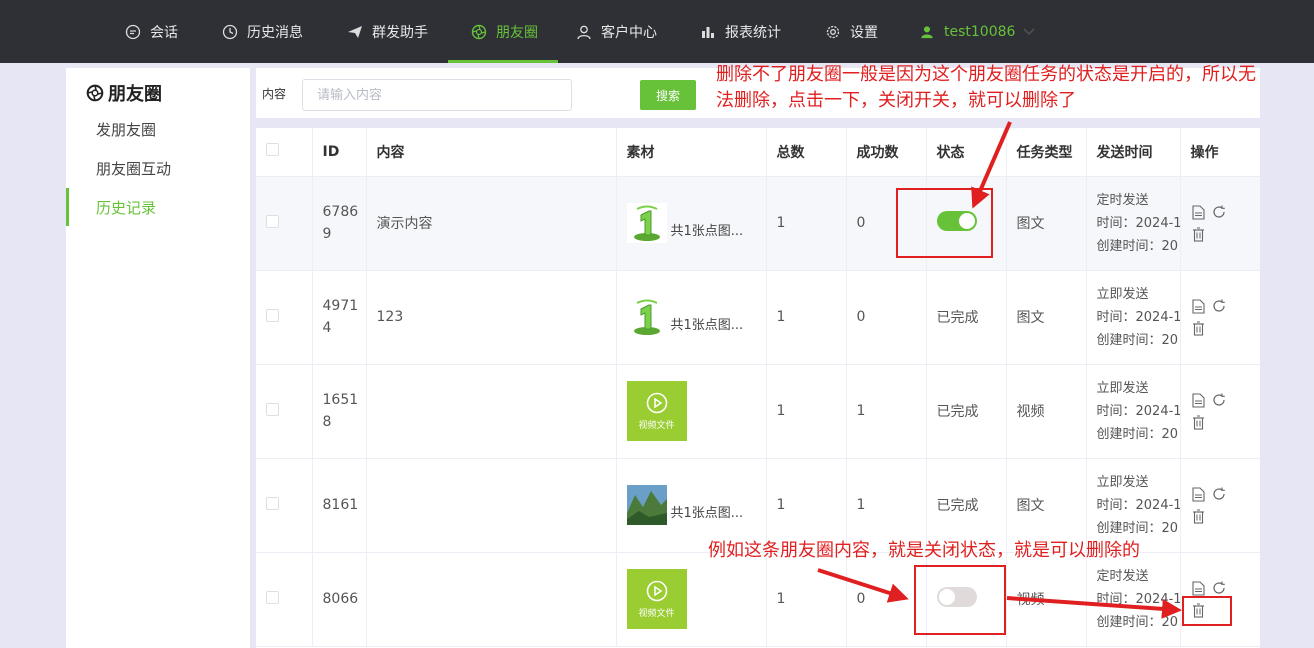 This screenshot has width=1314, height=648. Describe the element at coordinates (584, 32) in the screenshot. I see `user-icon` at that location.